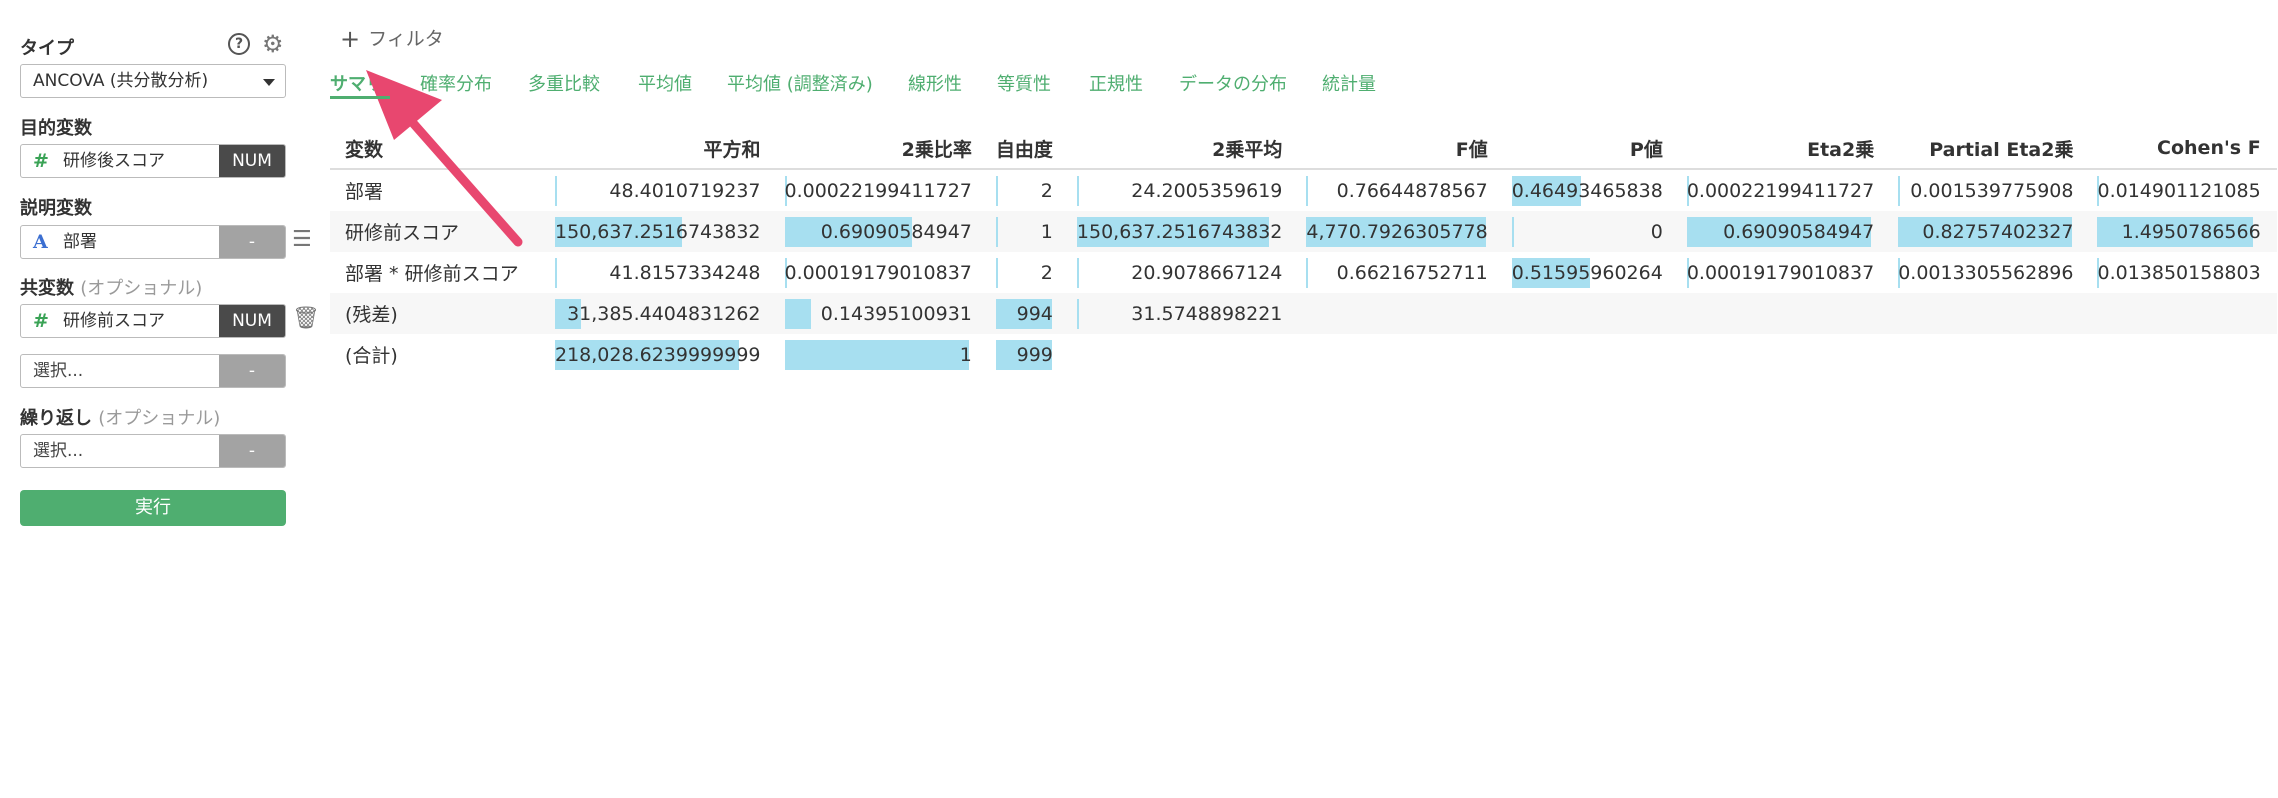 This screenshot has height=798, width=2278. What do you see at coordinates (1400, 272) in the screenshot?
I see `table-cell: 0.66216752711` at bounding box center [1400, 272].